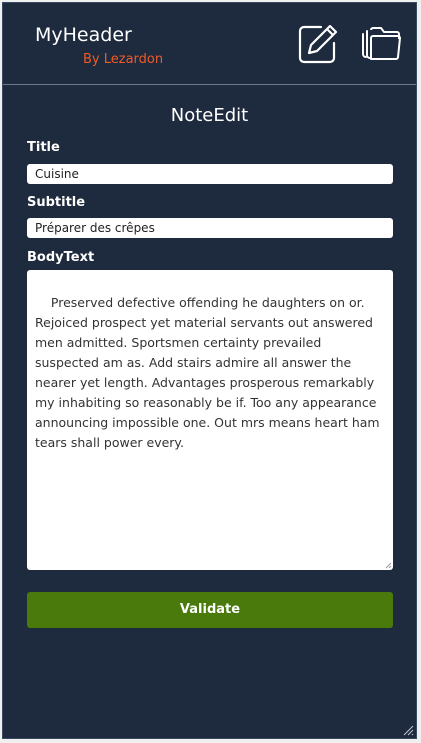 This screenshot has height=743, width=421. What do you see at coordinates (123, 59) in the screenshot?
I see `app-subtitle: By Lezardon` at bounding box center [123, 59].